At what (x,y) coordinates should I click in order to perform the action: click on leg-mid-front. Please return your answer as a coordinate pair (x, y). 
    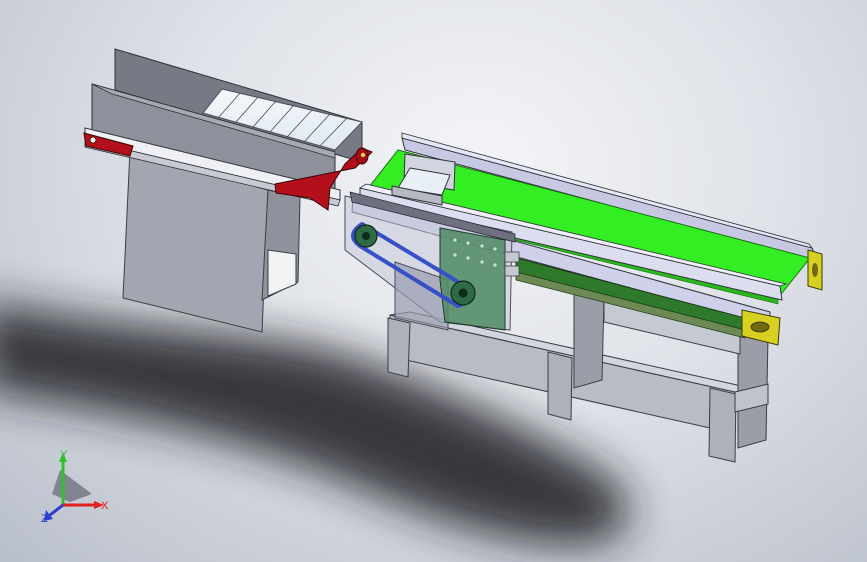
    Looking at the image, I should click on (560, 386).